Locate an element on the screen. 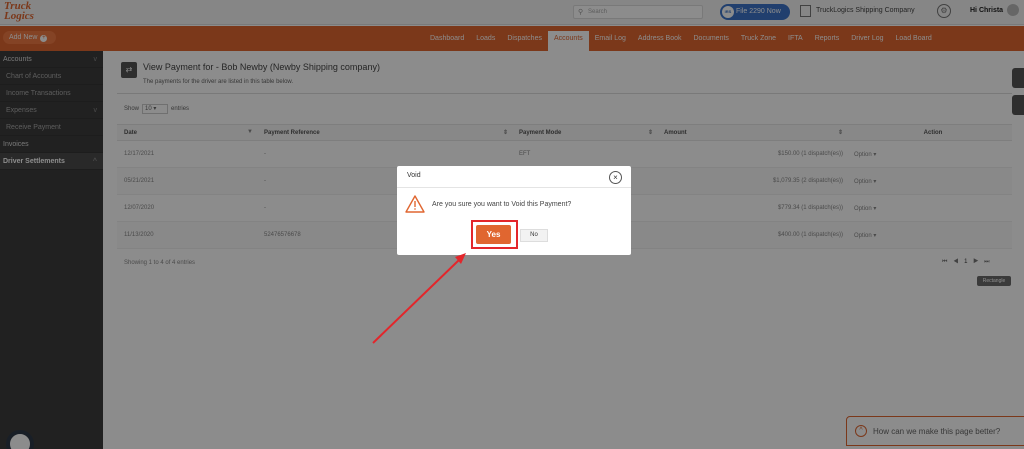 The image size is (1024, 449). warning-icon is located at coordinates (415, 204).